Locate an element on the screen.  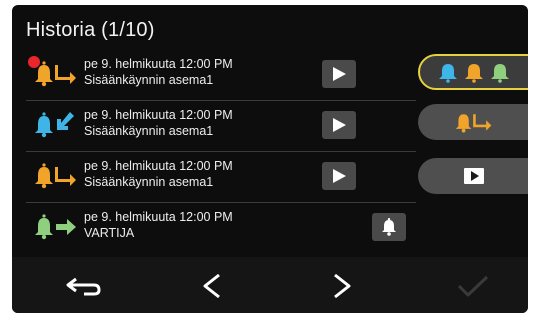
video-play-icon is located at coordinates (474, 176).